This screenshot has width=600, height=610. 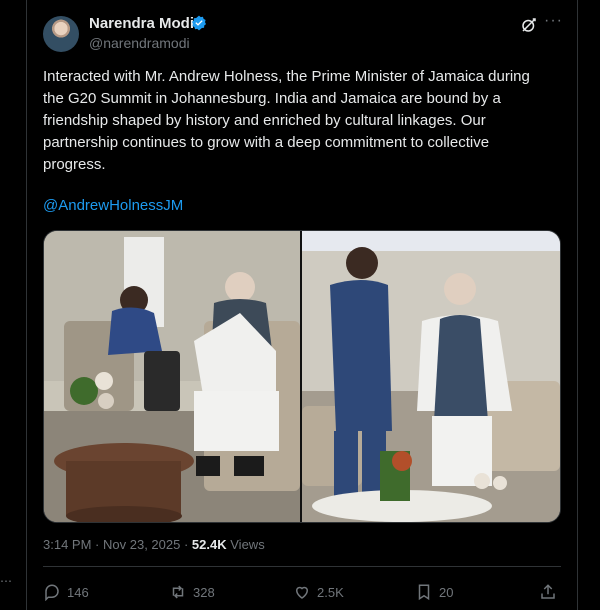 What do you see at coordinates (141, 23) in the screenshot?
I see `author-name: Narendra Modi` at bounding box center [141, 23].